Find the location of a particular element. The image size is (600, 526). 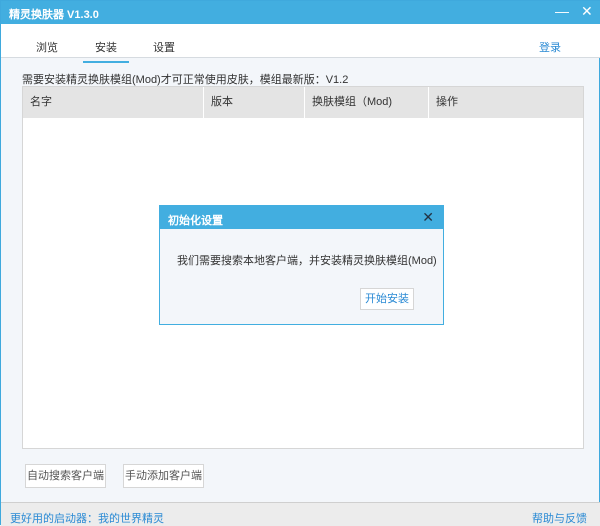

tab-bar: 浏览 安装 设置 登录 is located at coordinates (300, 43).